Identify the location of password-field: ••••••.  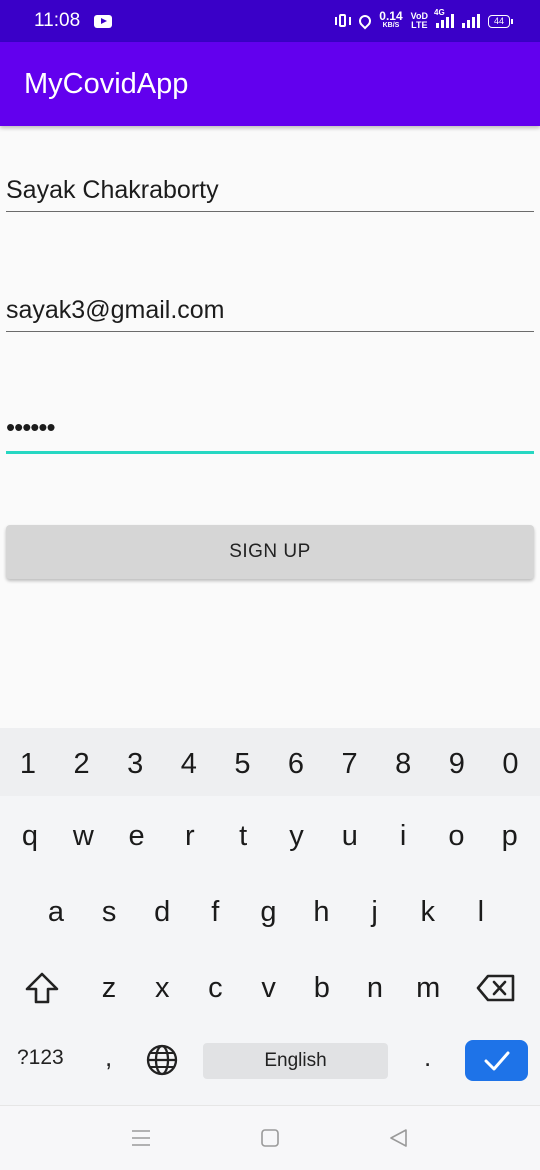
(270, 426).